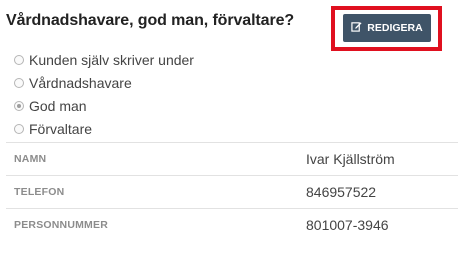  What do you see at coordinates (80, 82) in the screenshot?
I see `radio-option-label: Vårdnadshavare` at bounding box center [80, 82].